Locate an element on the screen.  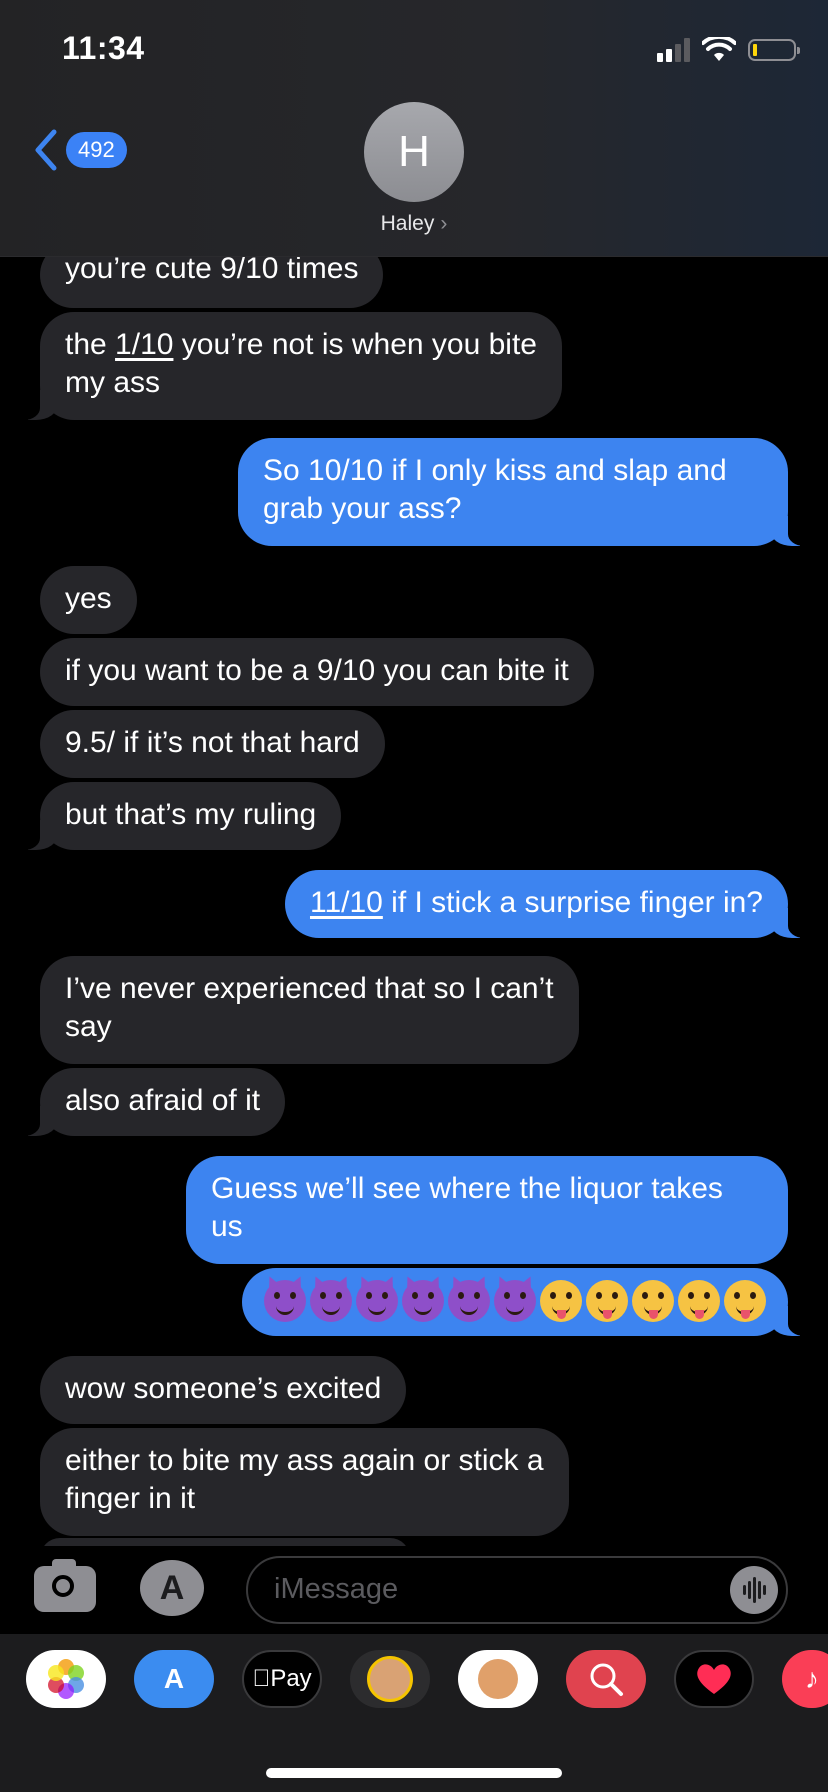
message-text: So 10/10 if I only kiss and slap and is located at coordinates (495, 470).